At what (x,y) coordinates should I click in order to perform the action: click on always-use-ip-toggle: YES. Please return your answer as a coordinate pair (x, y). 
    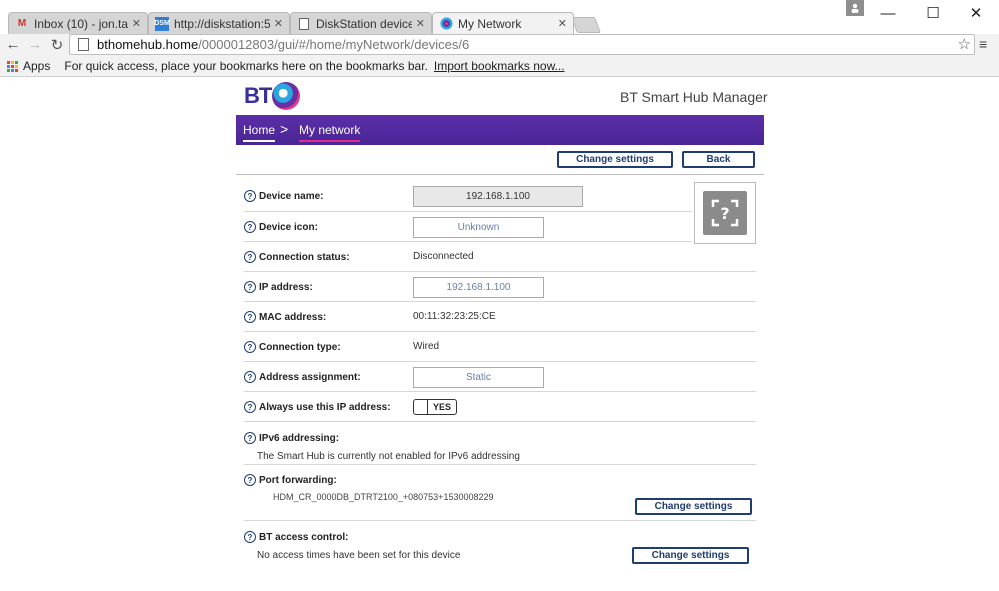
    Looking at the image, I should click on (435, 407).